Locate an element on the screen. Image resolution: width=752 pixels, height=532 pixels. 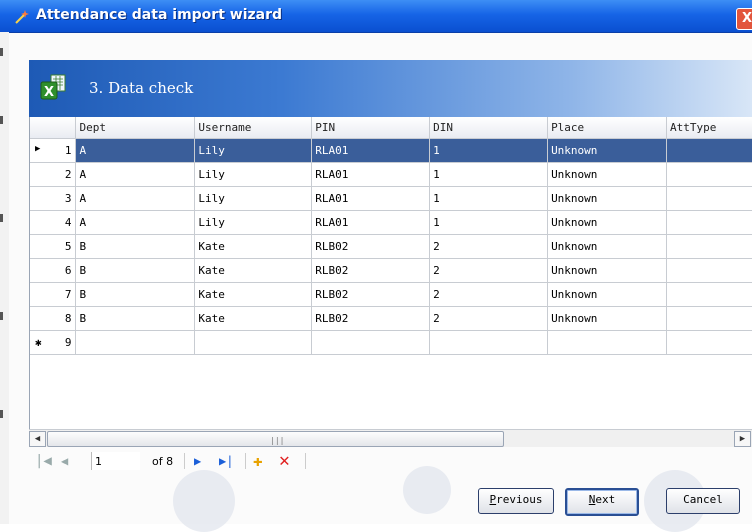
table-row: 5 B Kate RLB02 2 Unknown is located at coordinates (391, 246).